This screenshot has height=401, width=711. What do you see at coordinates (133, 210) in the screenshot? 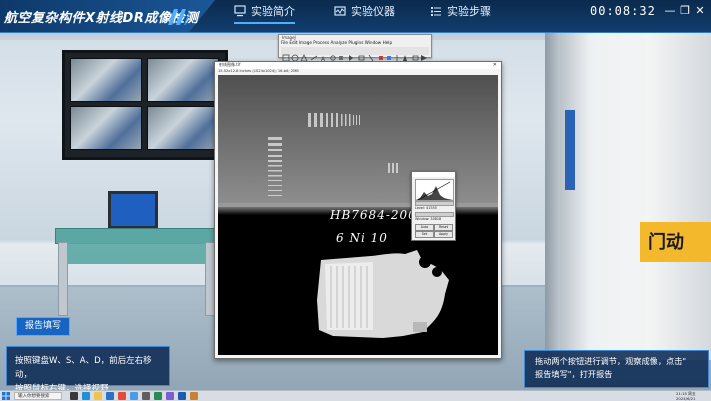
I see `desktop-monitor` at bounding box center [133, 210].